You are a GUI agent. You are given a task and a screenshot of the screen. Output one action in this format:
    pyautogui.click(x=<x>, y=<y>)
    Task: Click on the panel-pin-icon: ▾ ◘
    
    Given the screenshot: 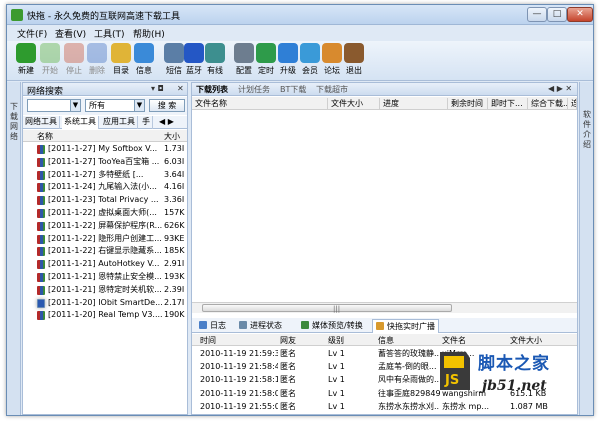 What is the action you would take?
    pyautogui.click(x=157, y=88)
    